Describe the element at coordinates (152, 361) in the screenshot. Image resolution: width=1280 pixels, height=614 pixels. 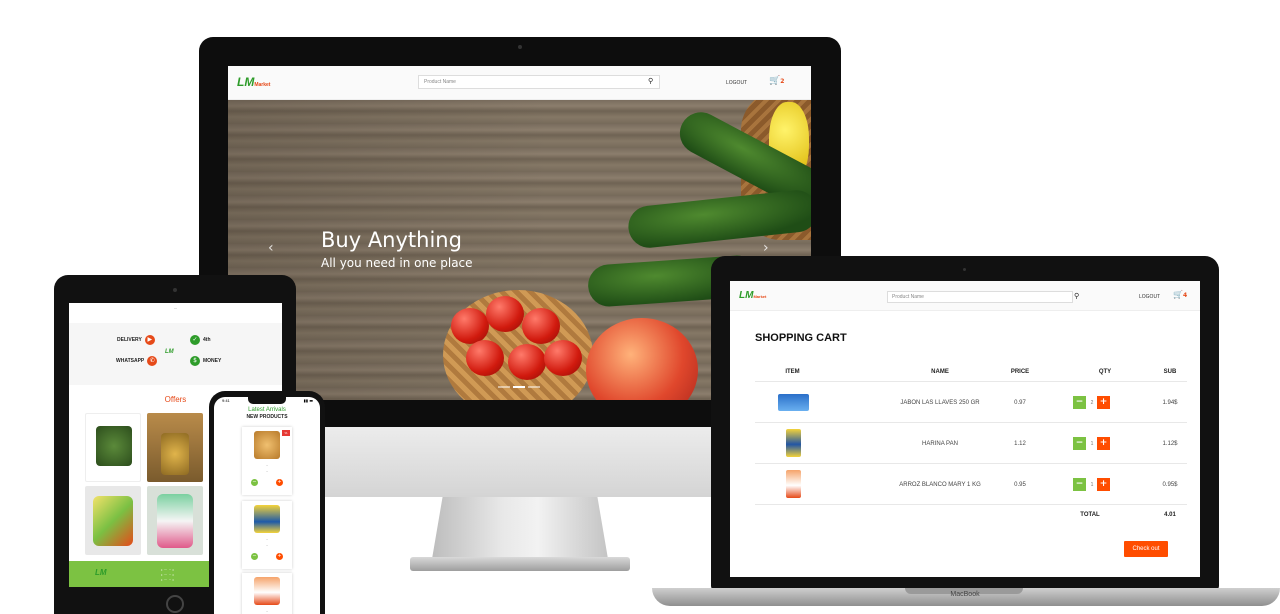
I see `whatsapp-icon: ✆` at that location.